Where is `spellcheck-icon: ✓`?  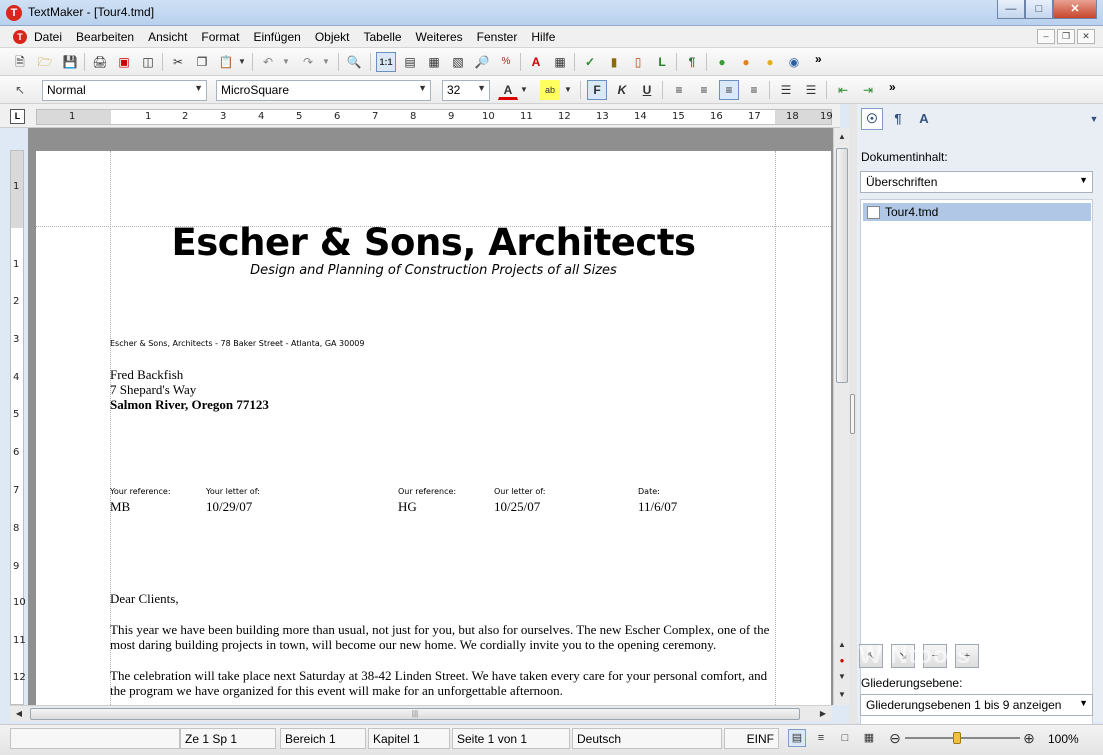 spellcheck-icon: ✓ is located at coordinates (590, 62).